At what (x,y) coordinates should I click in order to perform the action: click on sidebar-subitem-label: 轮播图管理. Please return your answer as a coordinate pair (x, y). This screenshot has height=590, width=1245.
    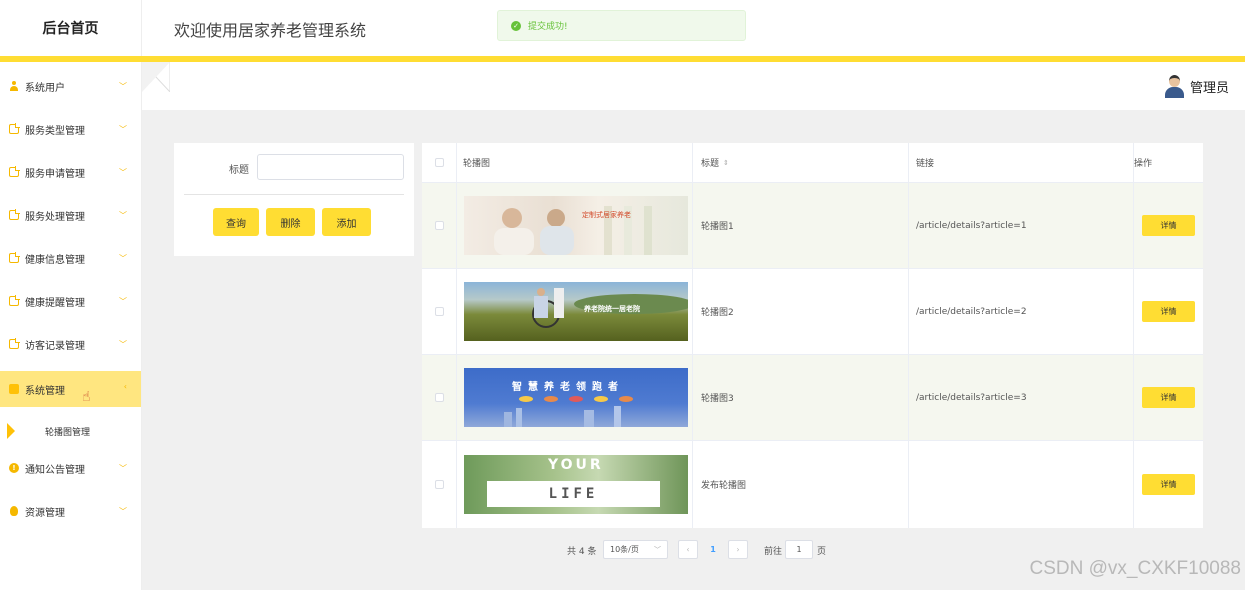
    Looking at the image, I should click on (68, 432).